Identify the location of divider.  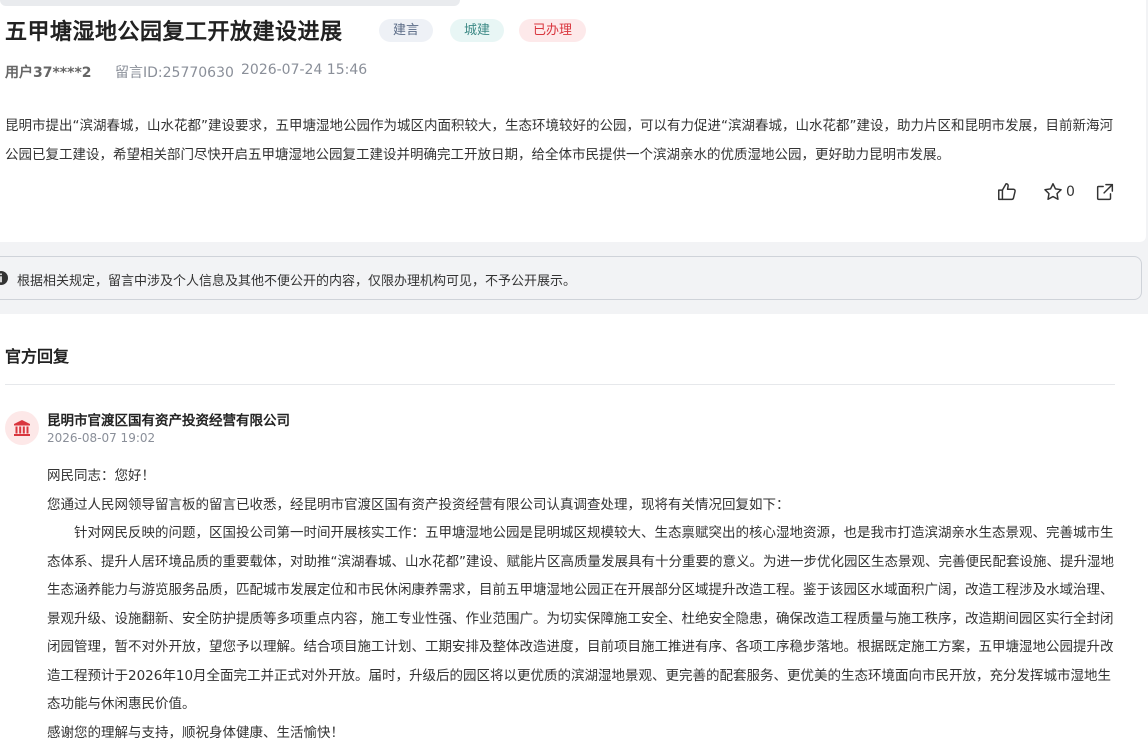
(560, 384).